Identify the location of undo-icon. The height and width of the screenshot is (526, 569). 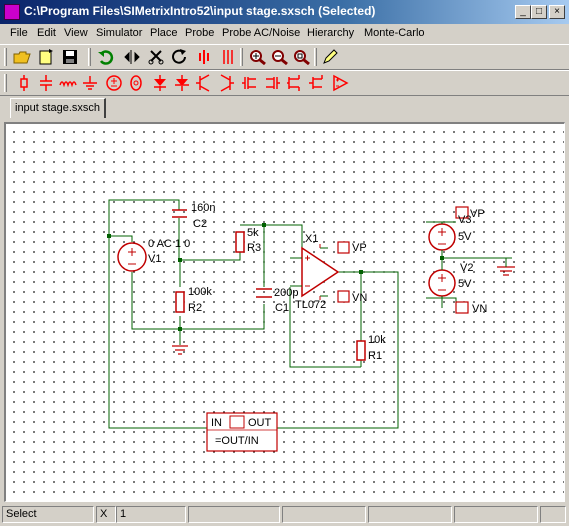
(106, 57).